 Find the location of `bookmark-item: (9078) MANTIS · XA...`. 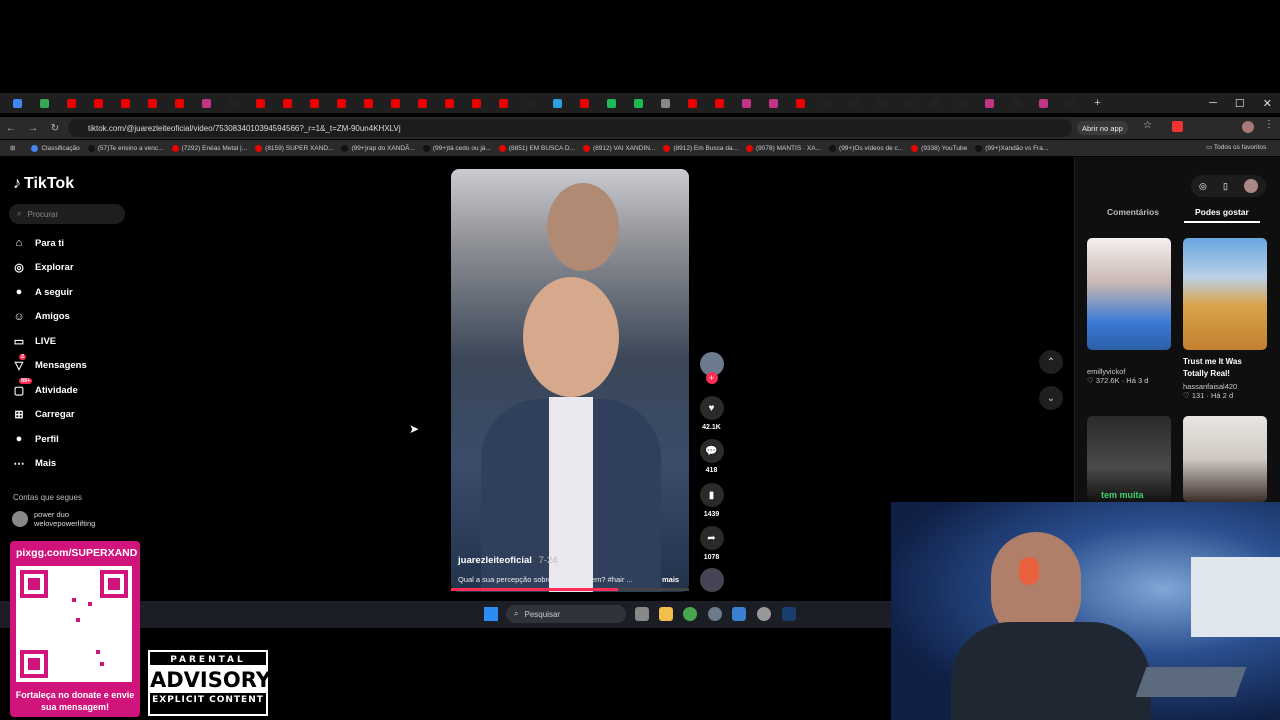

bookmark-item: (9078) MANTIS · XA... is located at coordinates (783, 148).